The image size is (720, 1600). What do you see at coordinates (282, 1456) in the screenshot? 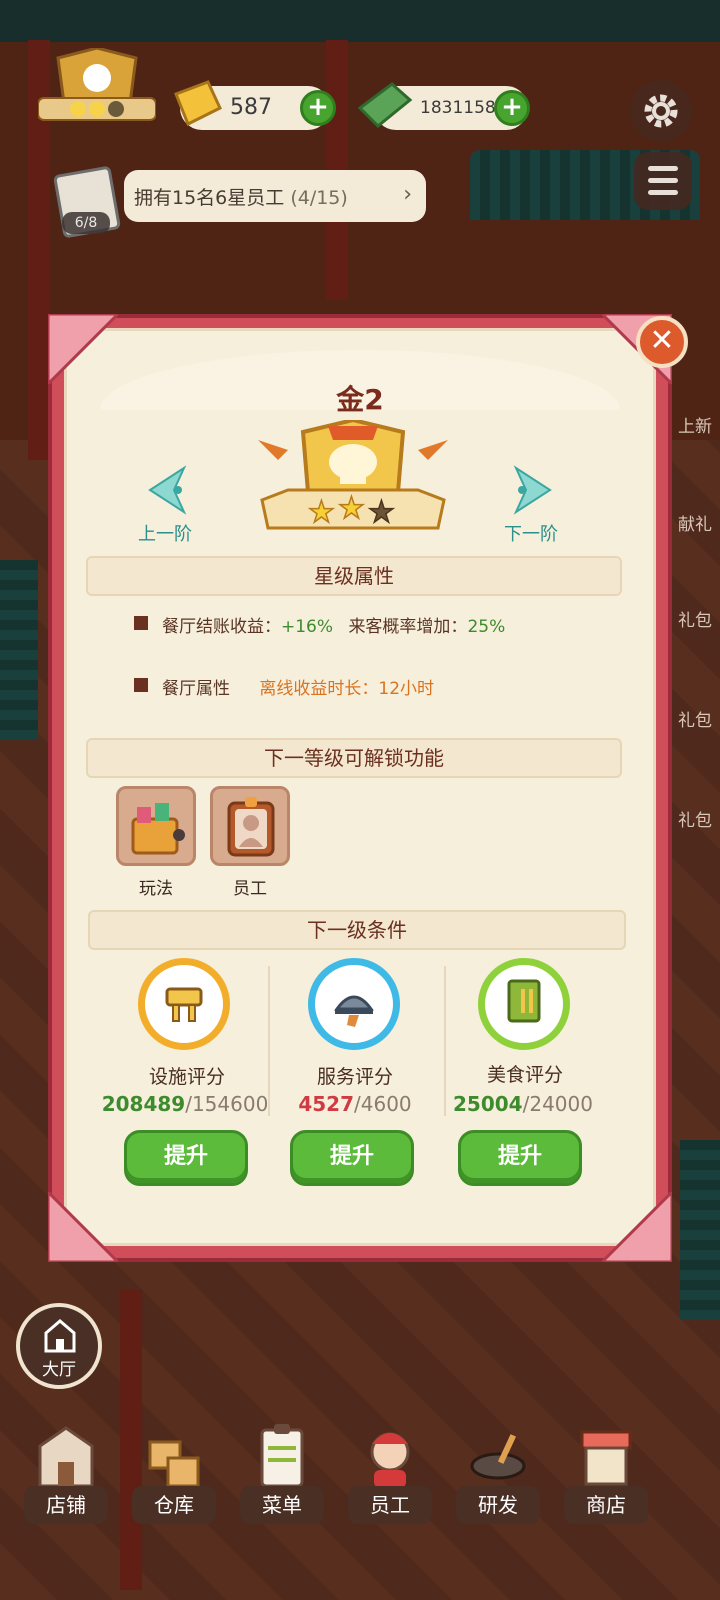
I see `clipboard-icon` at bounding box center [282, 1456].